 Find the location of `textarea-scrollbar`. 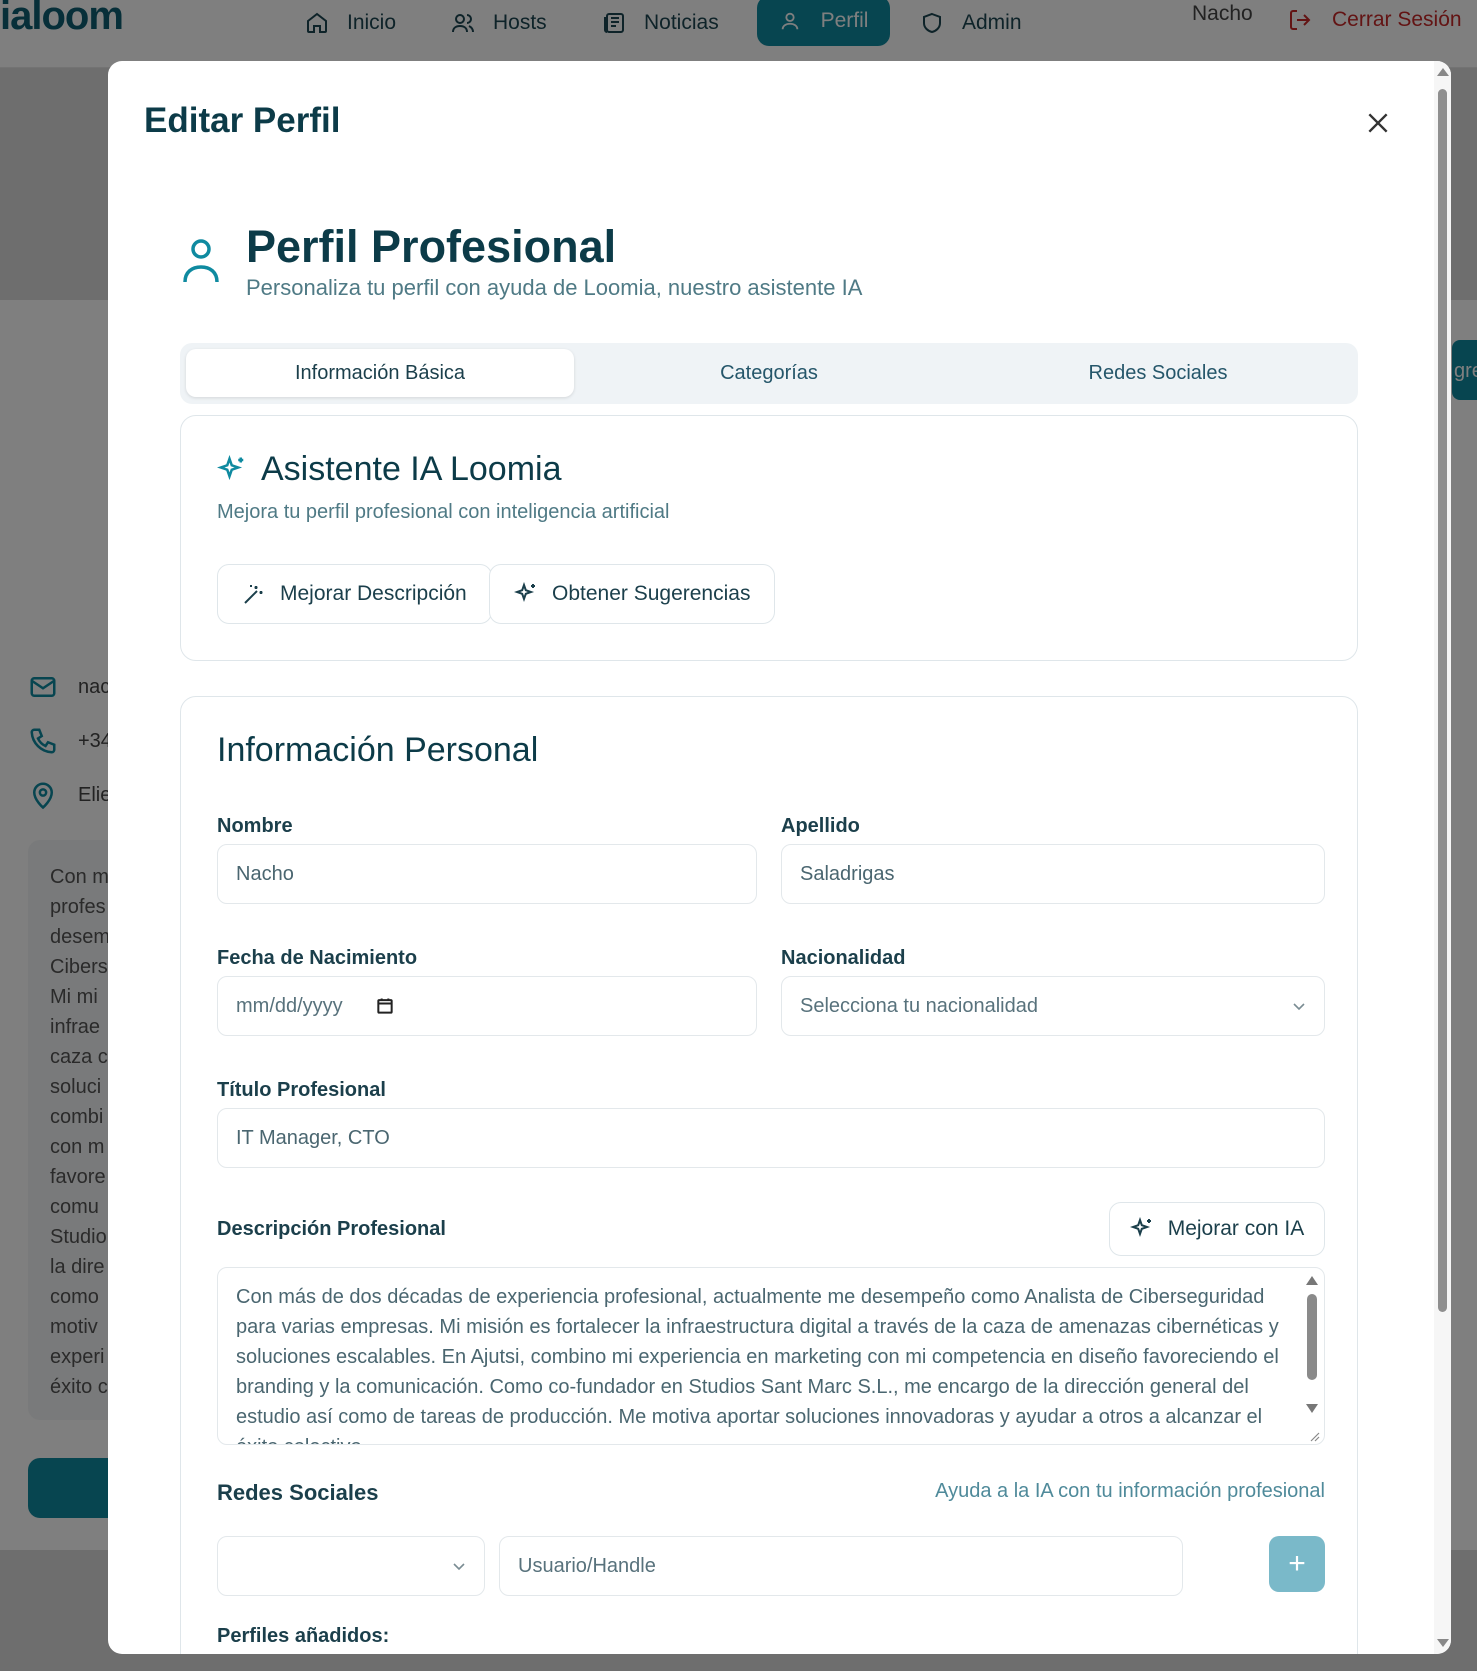

textarea-scrollbar is located at coordinates (1312, 1356).